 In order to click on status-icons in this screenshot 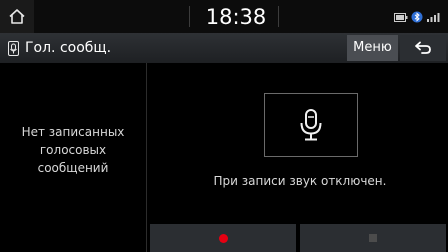, I will do `click(417, 17)`.